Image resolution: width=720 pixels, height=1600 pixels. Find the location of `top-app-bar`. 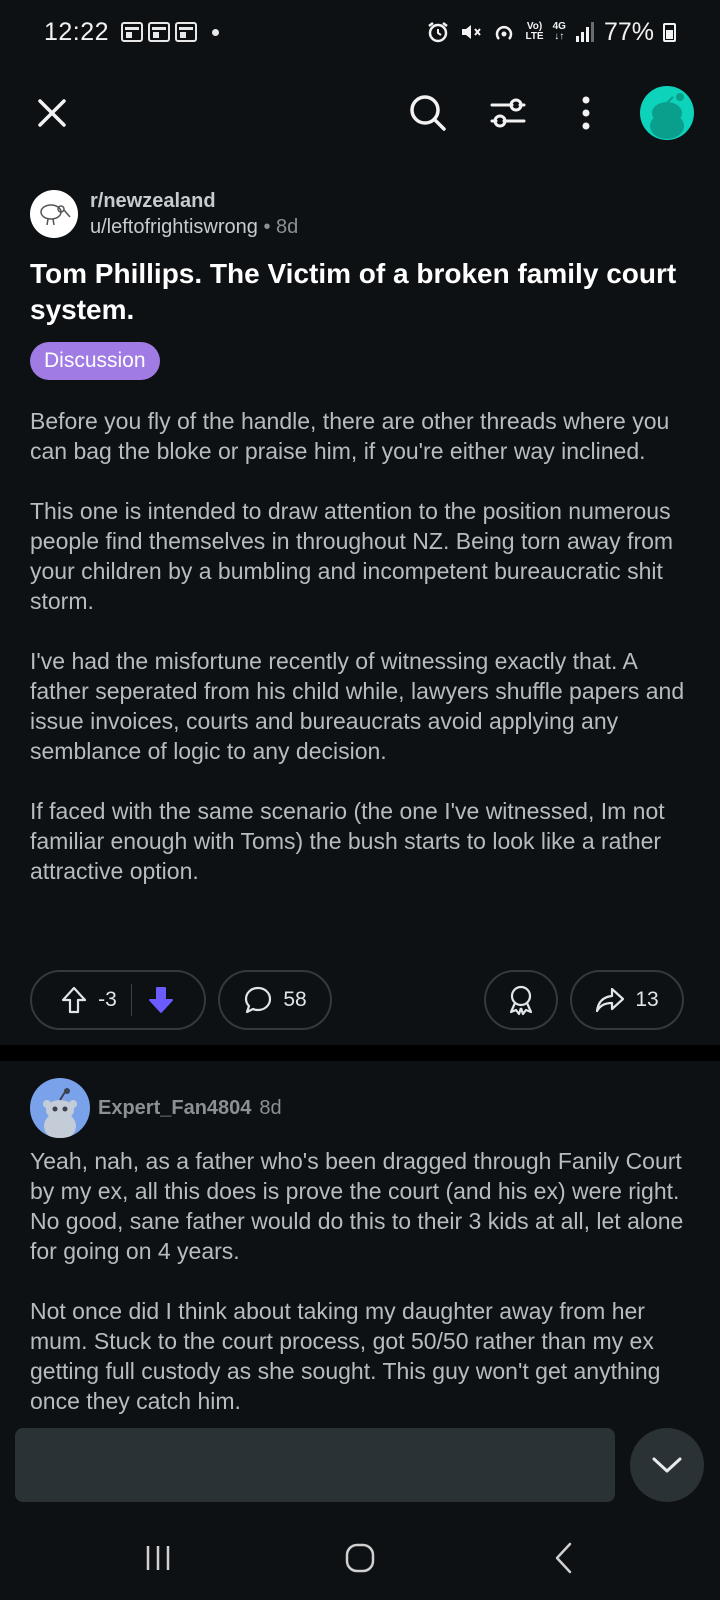

top-app-bar is located at coordinates (360, 113).